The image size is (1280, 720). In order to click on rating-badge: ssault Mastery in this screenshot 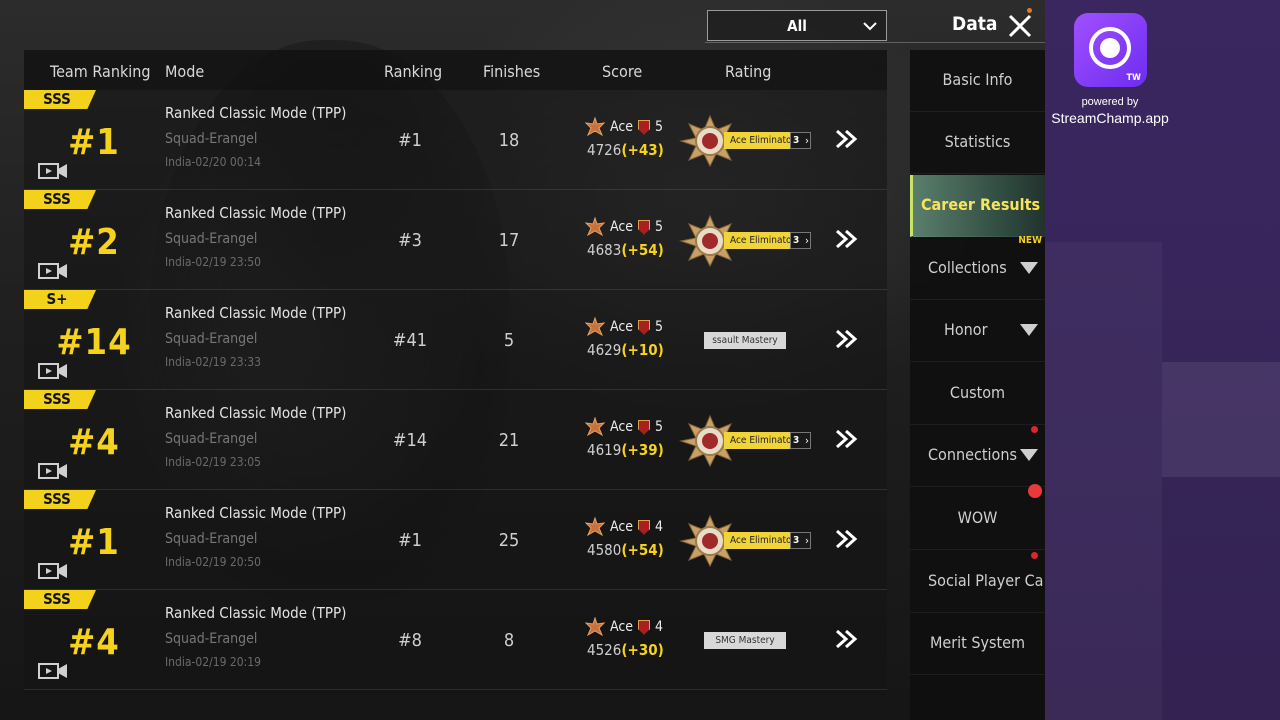, I will do `click(745, 340)`.